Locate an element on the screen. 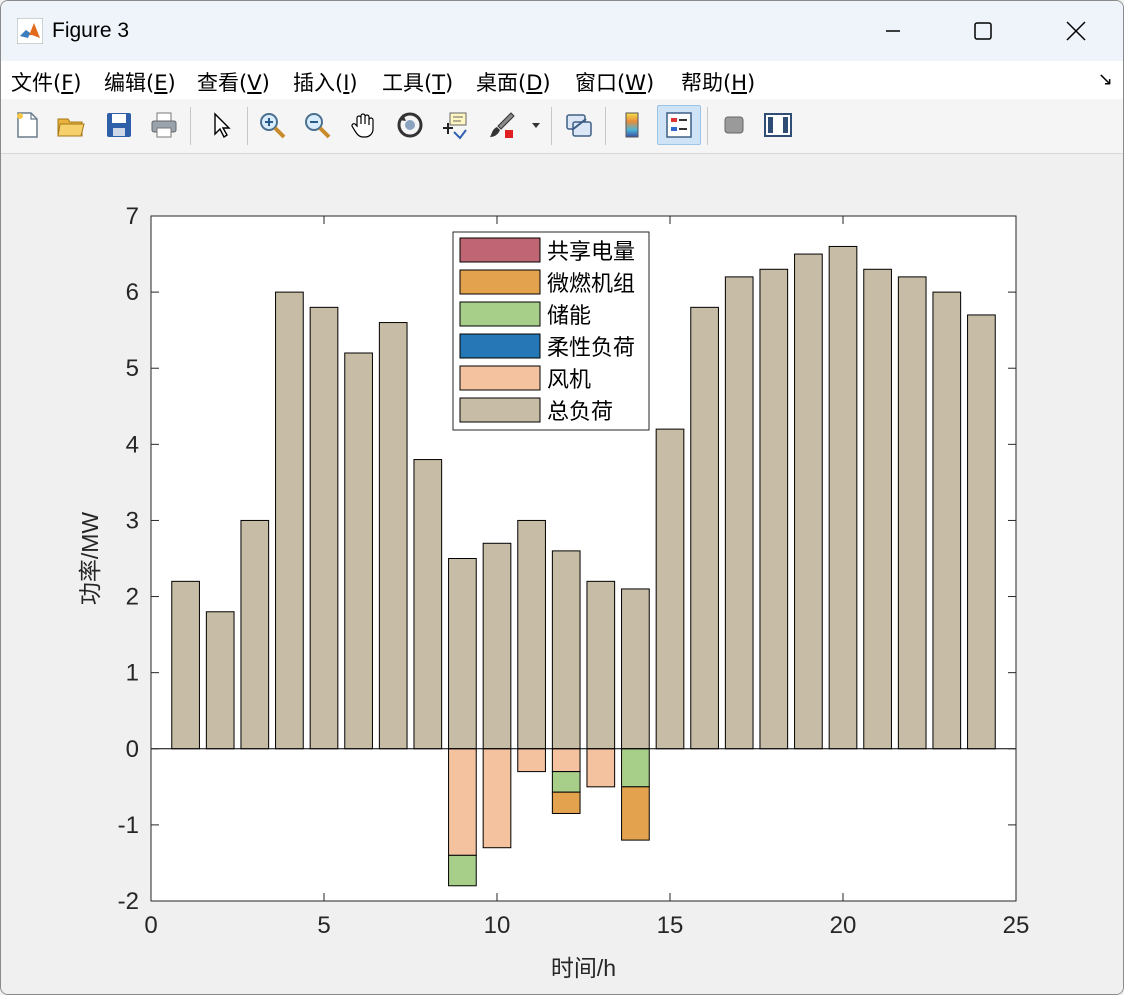 This screenshot has height=995, width=1124. edit-plot-icon is located at coordinates (220, 125).